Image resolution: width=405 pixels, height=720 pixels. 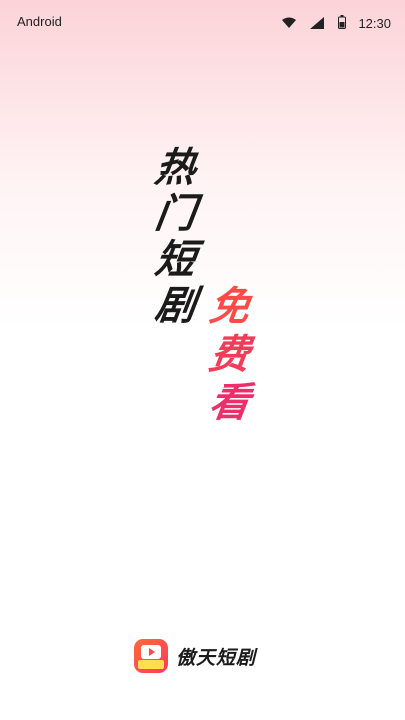 I want to click on slogan-char: 剧, so click(x=175, y=306).